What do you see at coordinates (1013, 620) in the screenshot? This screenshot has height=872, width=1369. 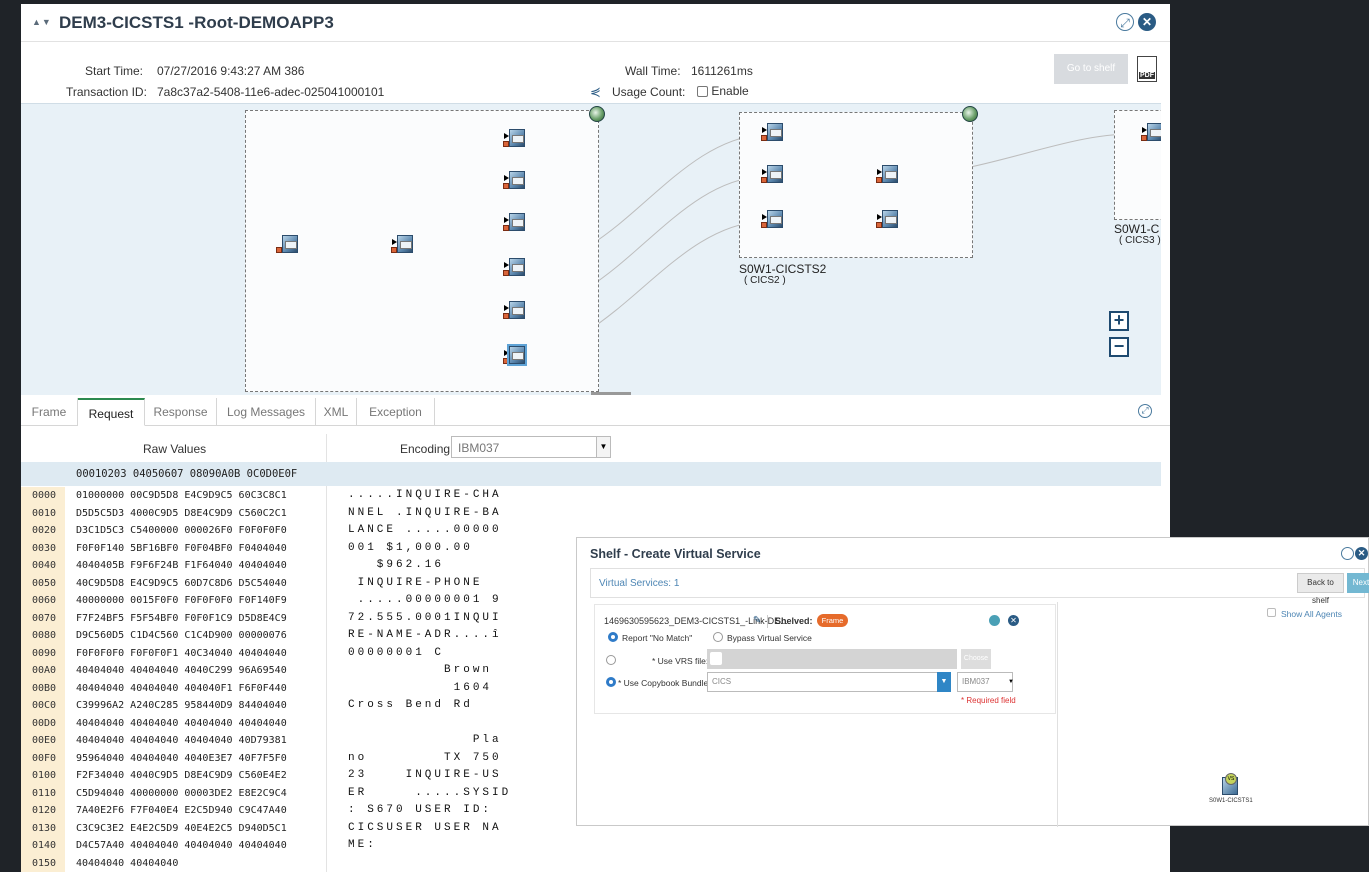 I see `remove-icon: ✕` at bounding box center [1013, 620].